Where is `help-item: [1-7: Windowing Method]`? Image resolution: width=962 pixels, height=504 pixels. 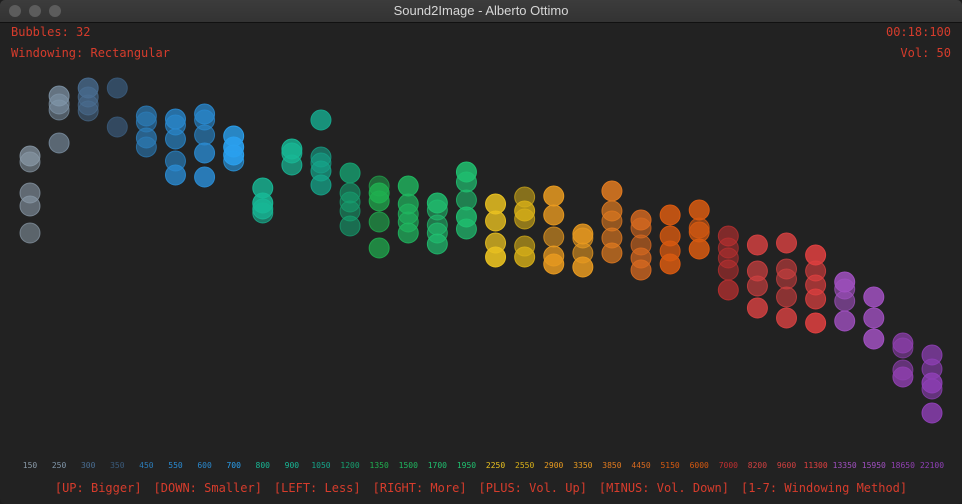 help-item: [1-7: Windowing Method] is located at coordinates (824, 488).